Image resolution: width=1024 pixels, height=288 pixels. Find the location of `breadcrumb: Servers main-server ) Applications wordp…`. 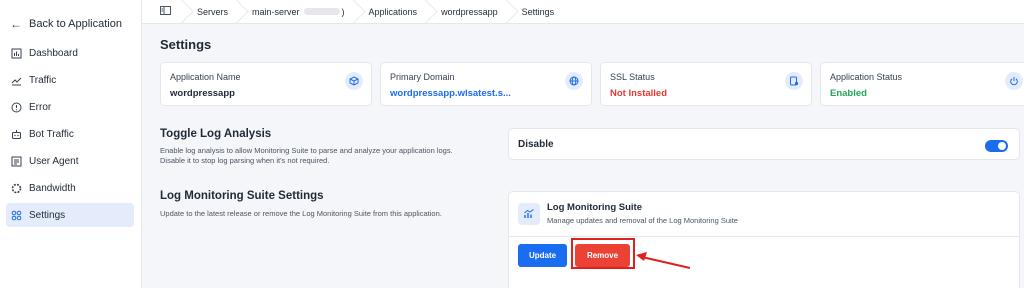

breadcrumb: Servers main-server ) Applications wordp… is located at coordinates (583, 12).